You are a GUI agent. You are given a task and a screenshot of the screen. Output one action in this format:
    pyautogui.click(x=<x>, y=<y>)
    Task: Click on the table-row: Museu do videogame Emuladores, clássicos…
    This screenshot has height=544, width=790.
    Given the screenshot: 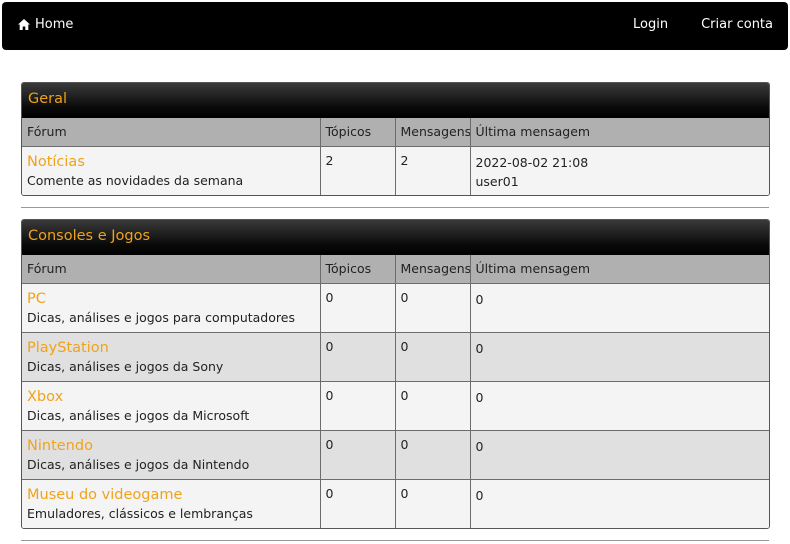 What is the action you would take?
    pyautogui.click(x=395, y=503)
    